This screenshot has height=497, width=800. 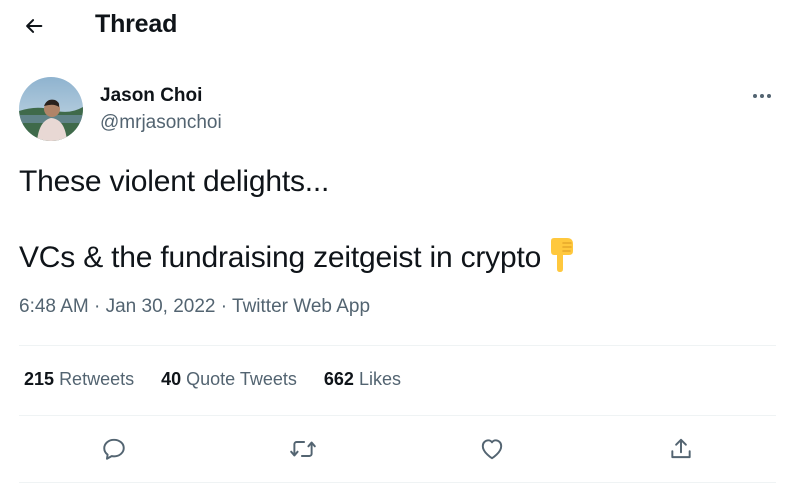 I want to click on retweets-stat: 215 Retweets, so click(x=79, y=379).